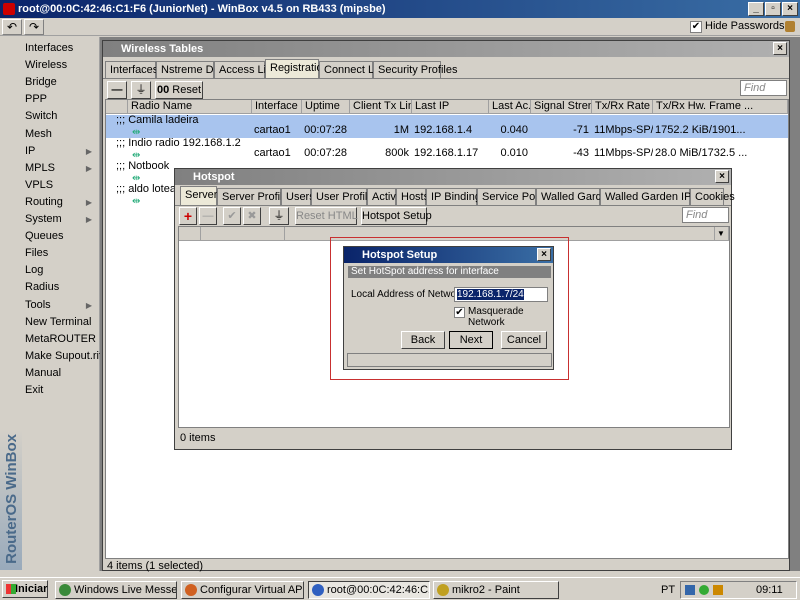  Describe the element at coordinates (514, 153) in the screenshot. I see `cell-last: 0.010` at that location.